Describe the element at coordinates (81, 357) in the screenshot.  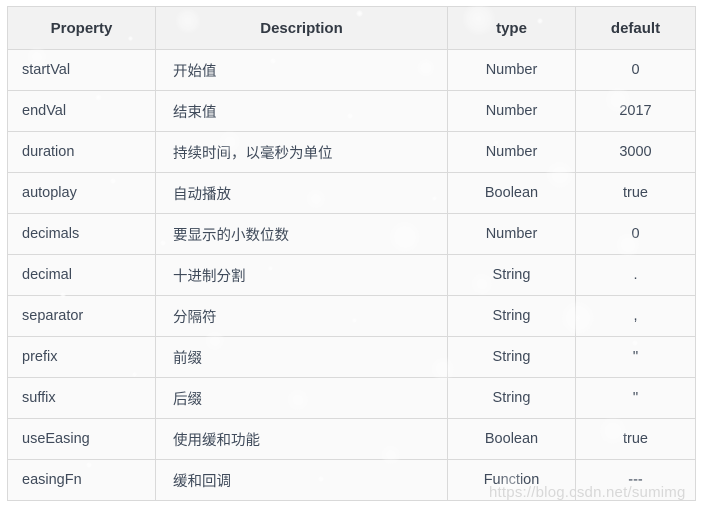
I see `cell-property: prefix` at that location.